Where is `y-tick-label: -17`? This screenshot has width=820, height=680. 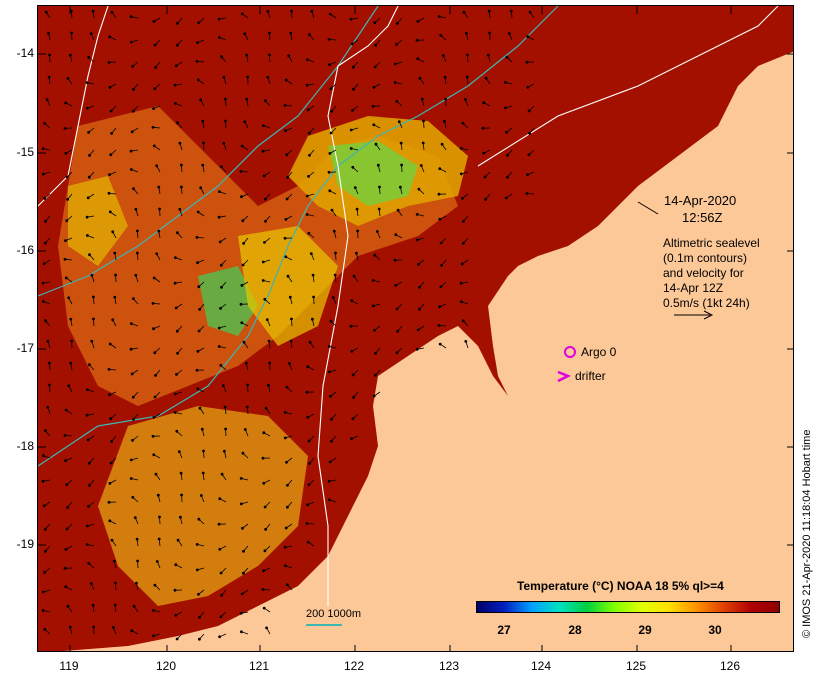
y-tick-label: -17 is located at coordinates (25, 348).